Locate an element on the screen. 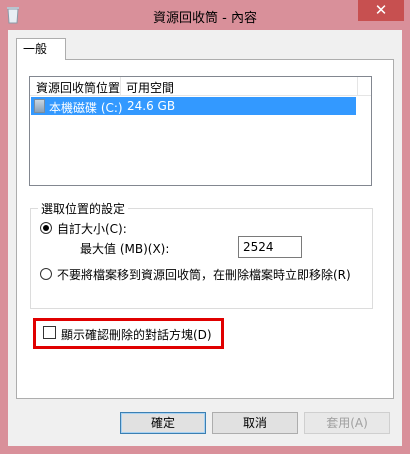 This screenshot has width=410, height=454. delete-immediately-label: 不要將檔案移到資源回收筒，在刪除檔案時立即移除(R) is located at coordinates (204, 274).